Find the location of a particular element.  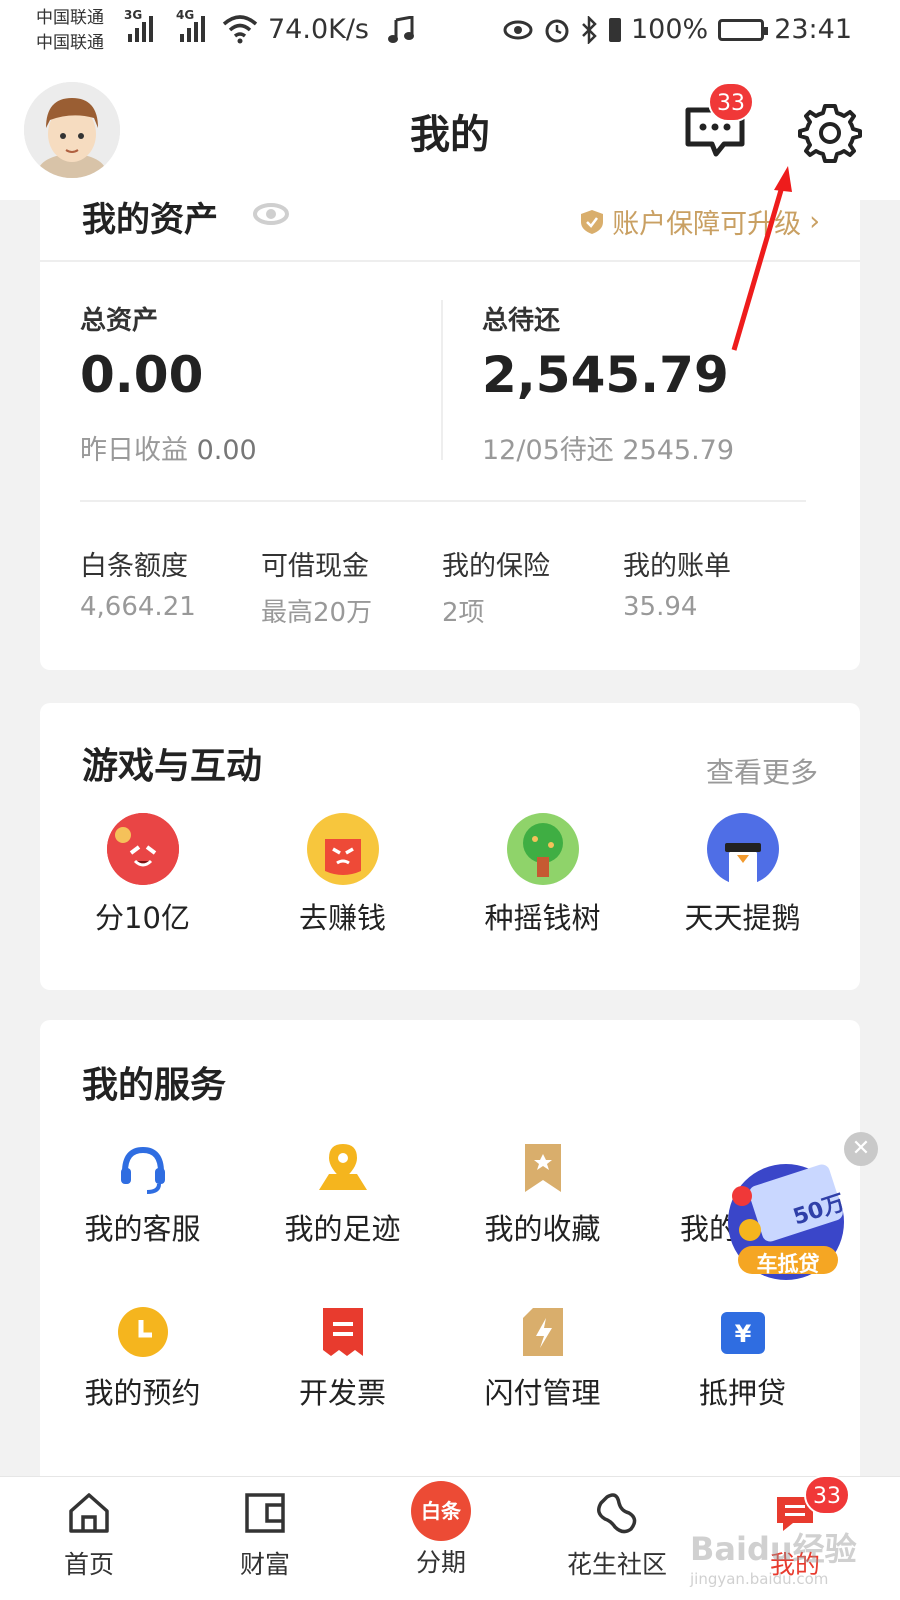

quickpay-icon is located at coordinates (543, 1332).